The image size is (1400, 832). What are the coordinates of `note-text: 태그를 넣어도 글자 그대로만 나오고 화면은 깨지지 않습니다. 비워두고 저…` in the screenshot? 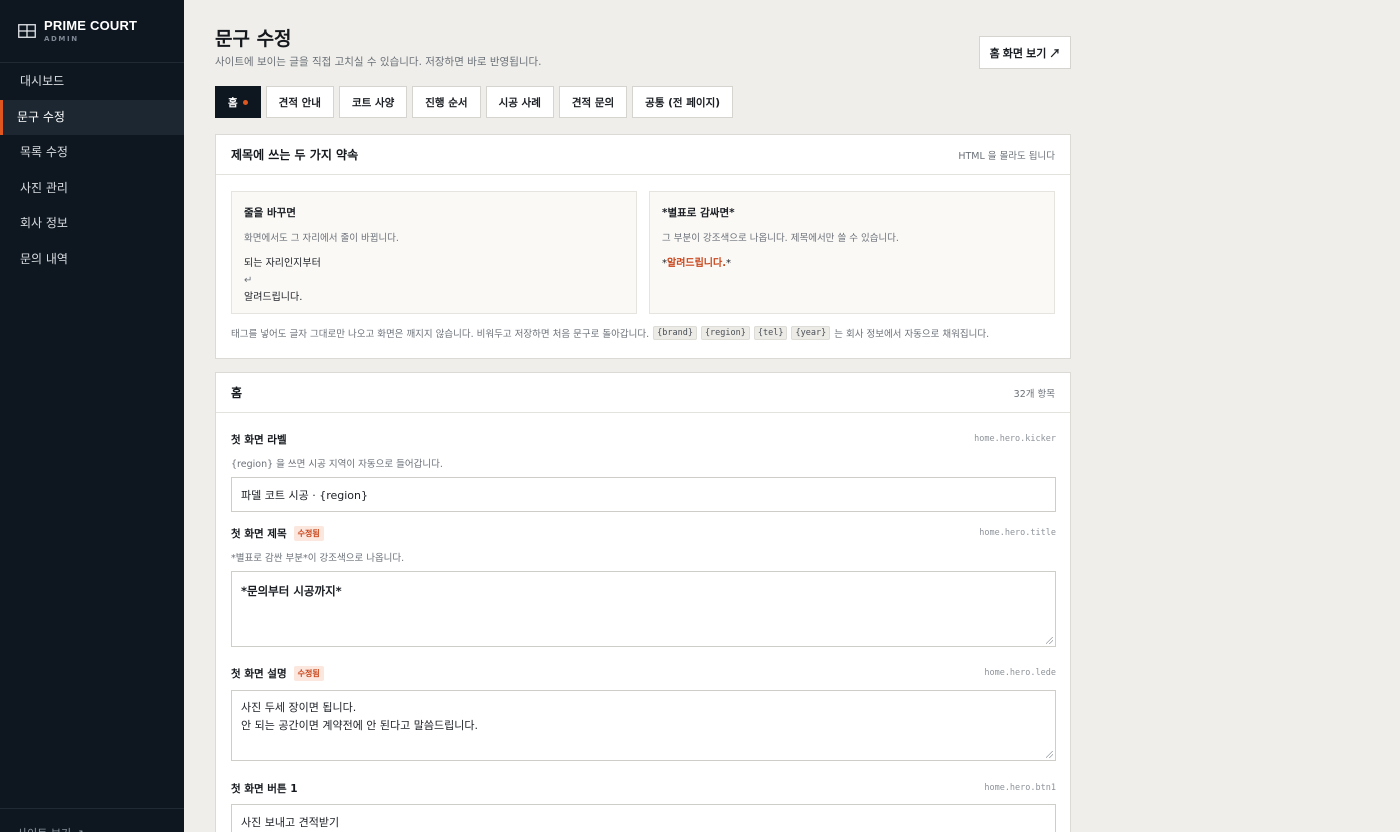 It's located at (440, 334).